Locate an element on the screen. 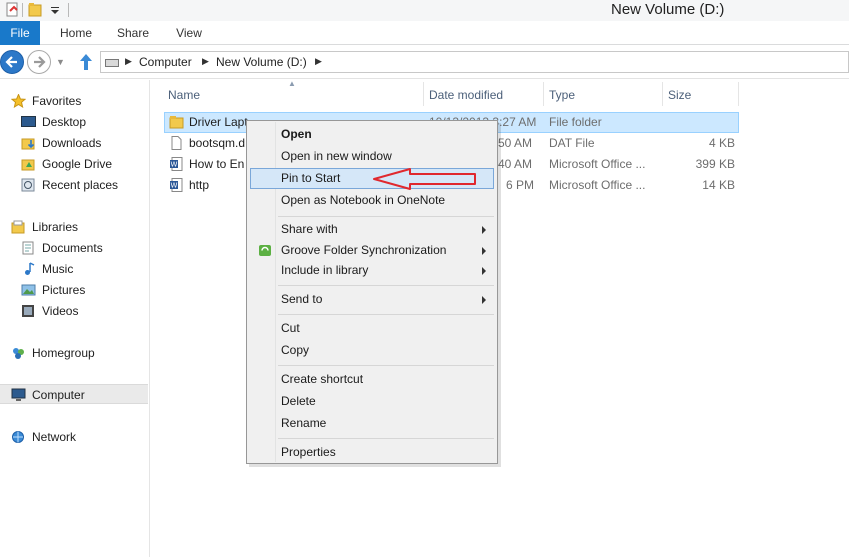 The image size is (849, 557). groove-sync-icon is located at coordinates (265, 250).